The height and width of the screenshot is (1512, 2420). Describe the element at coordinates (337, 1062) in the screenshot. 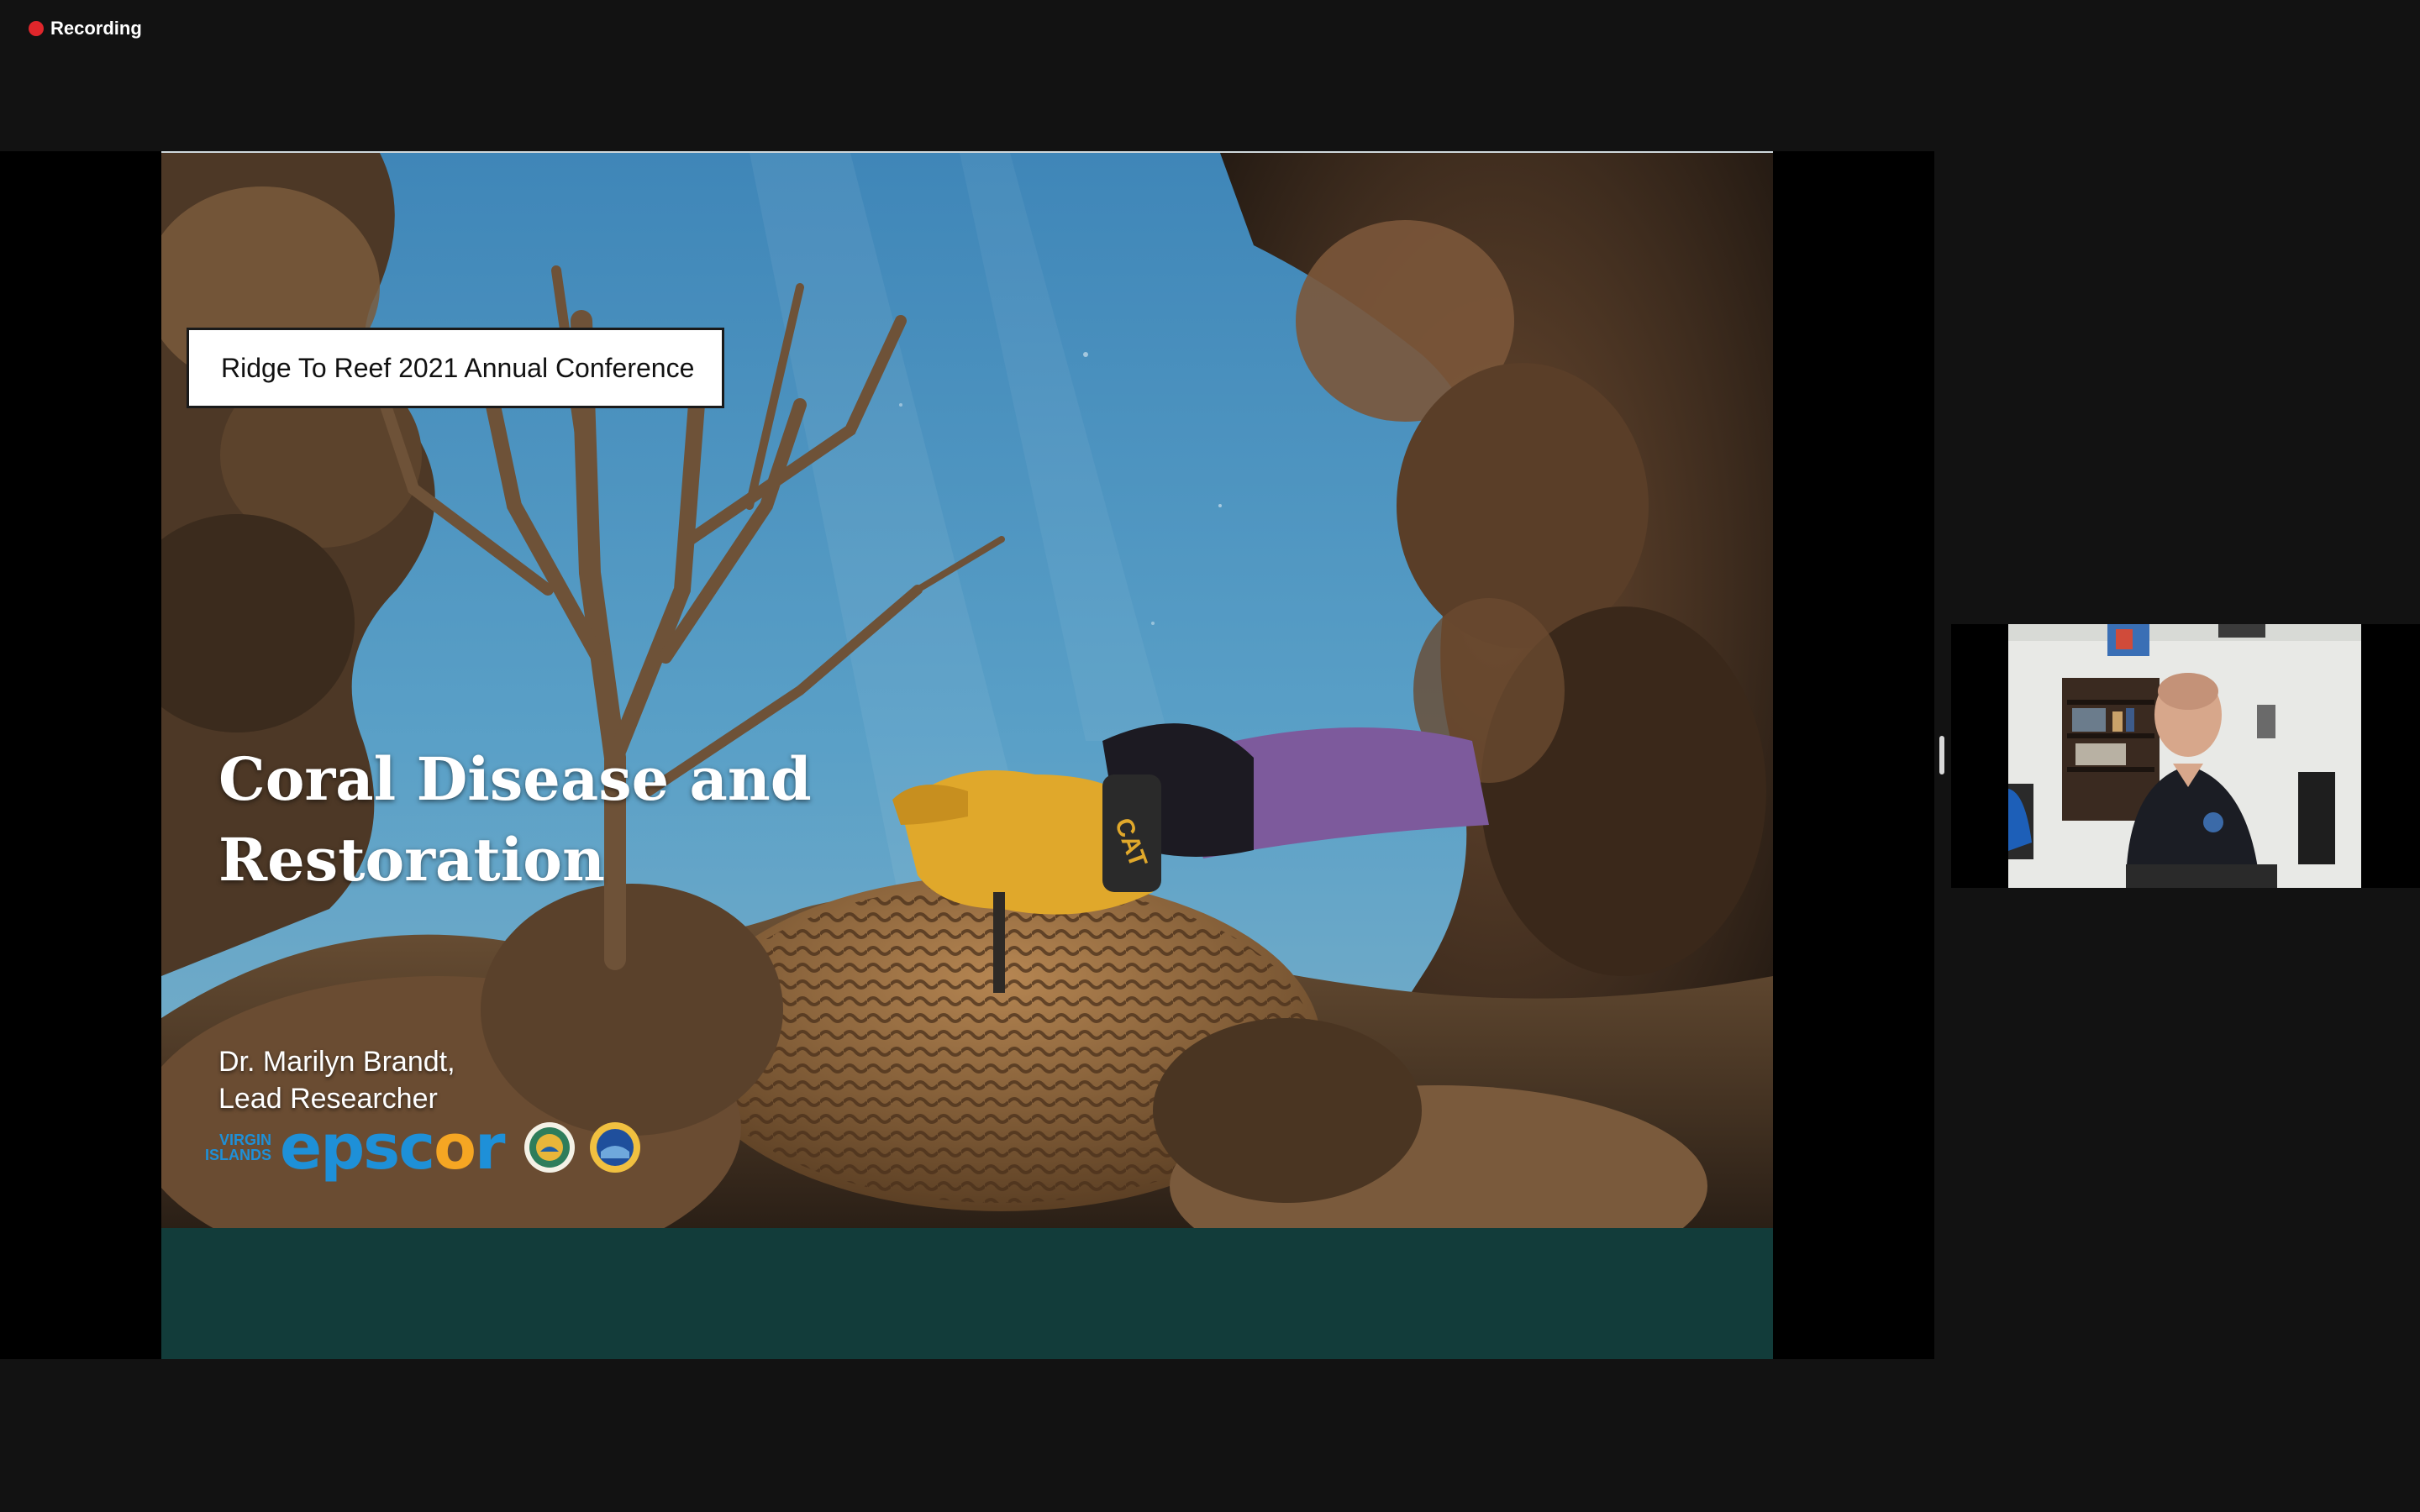

I see `author-name: Dr. Marilyn Brandt,` at that location.